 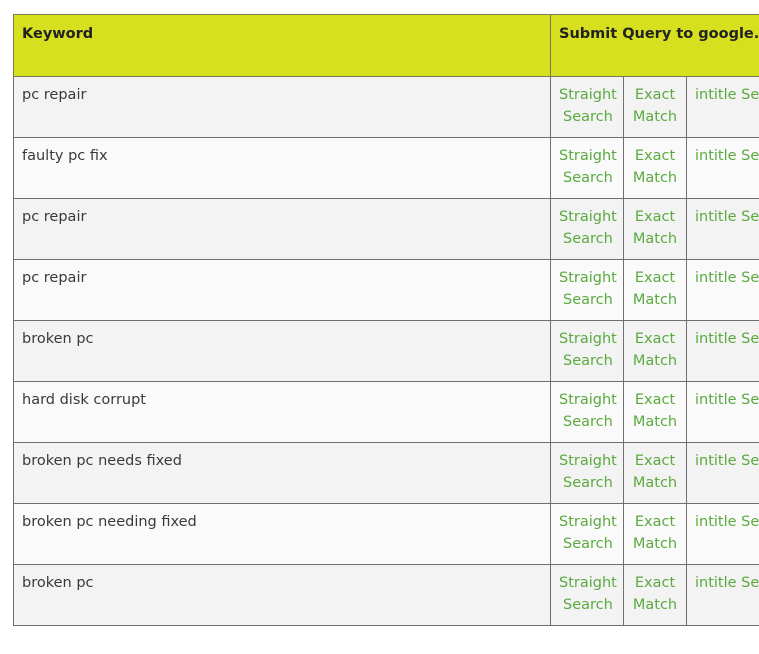 I want to click on keyword-cell: broken pc needing fixed, so click(x=282, y=534).